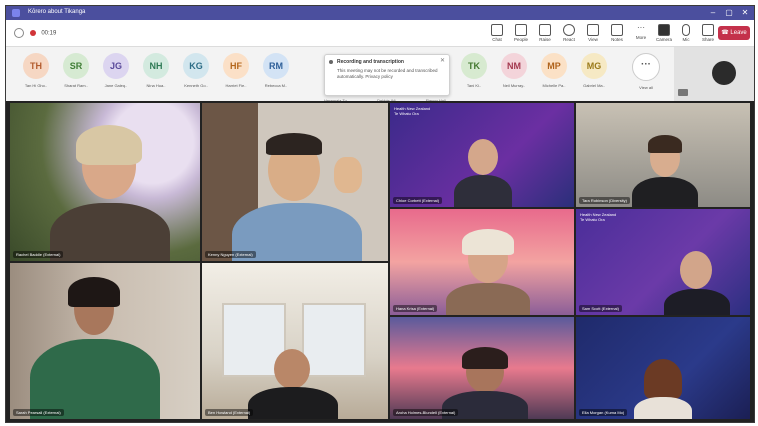 Image resolution: width=758 pixels, height=426 pixels. I want to click on video-tile: Ben Howland (External), so click(295, 341).